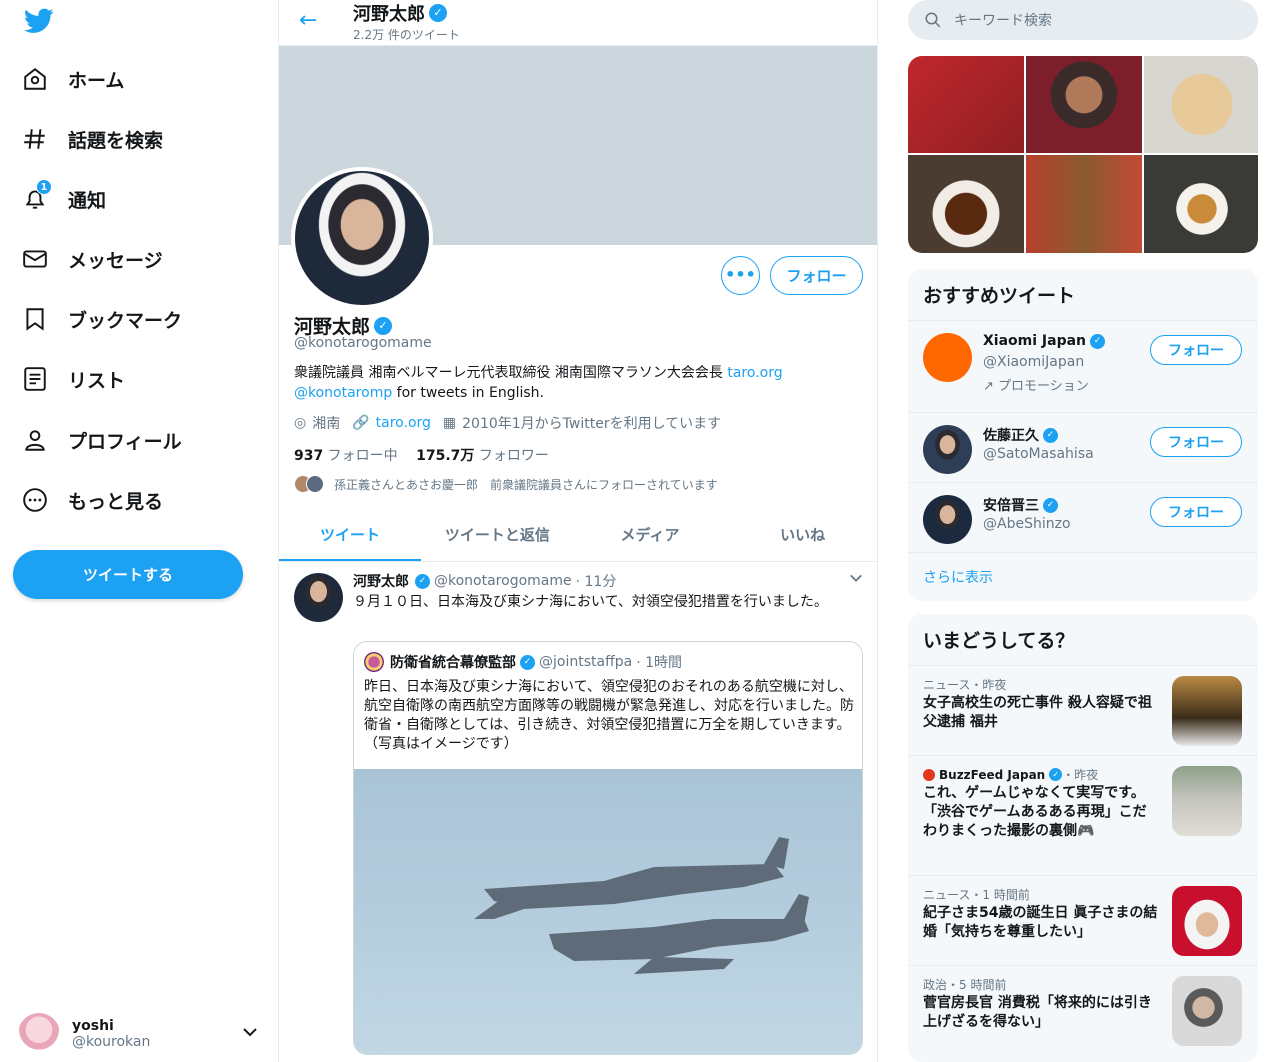 The image size is (1275, 1062). I want to click on notification-badge: 1, so click(44, 187).